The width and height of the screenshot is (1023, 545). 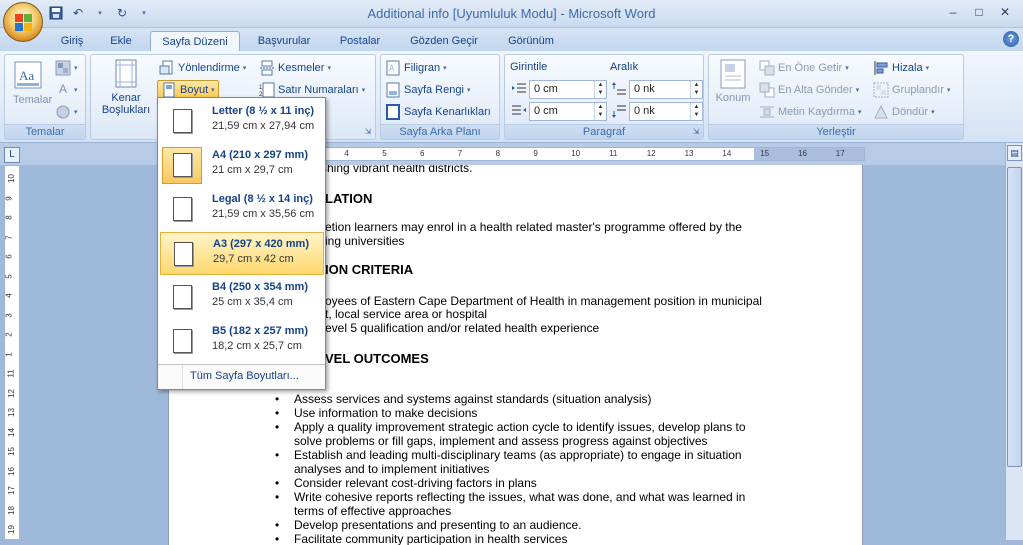 I want to click on ruler-tick: 5, so click(x=384, y=153).